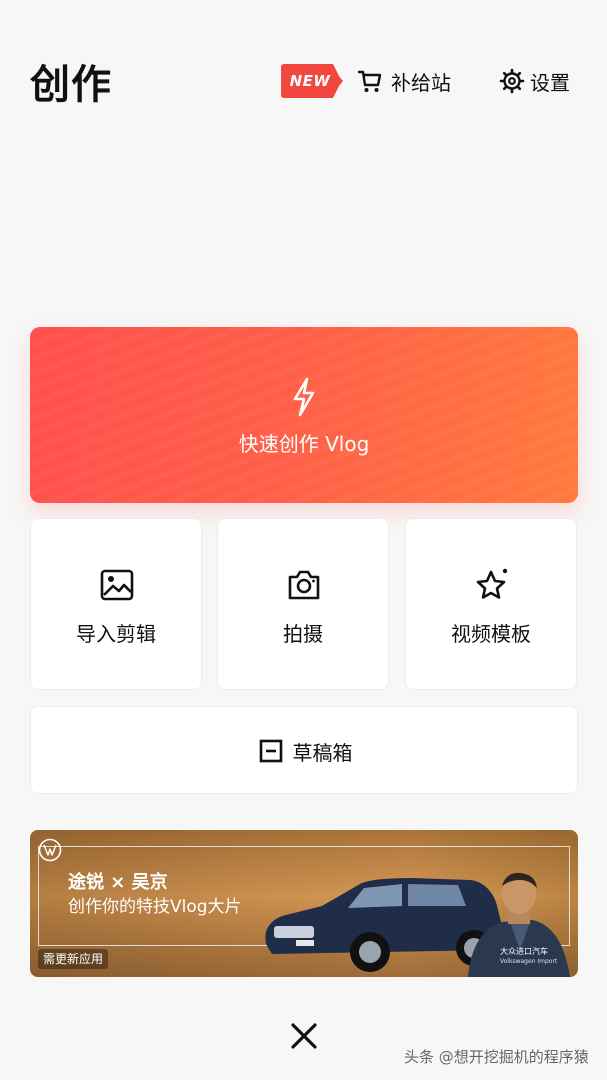 The height and width of the screenshot is (1080, 607). I want to click on camera-icon, so click(304, 585).